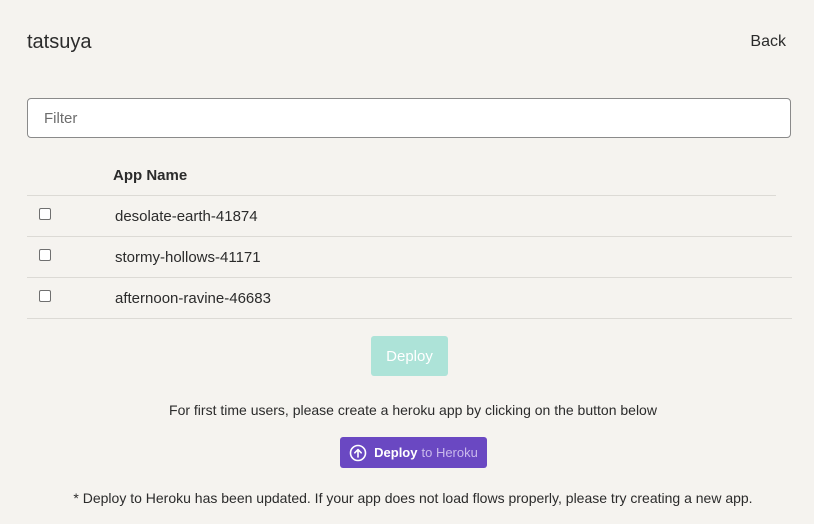 The image size is (814, 524). I want to click on filter-input, so click(409, 118).